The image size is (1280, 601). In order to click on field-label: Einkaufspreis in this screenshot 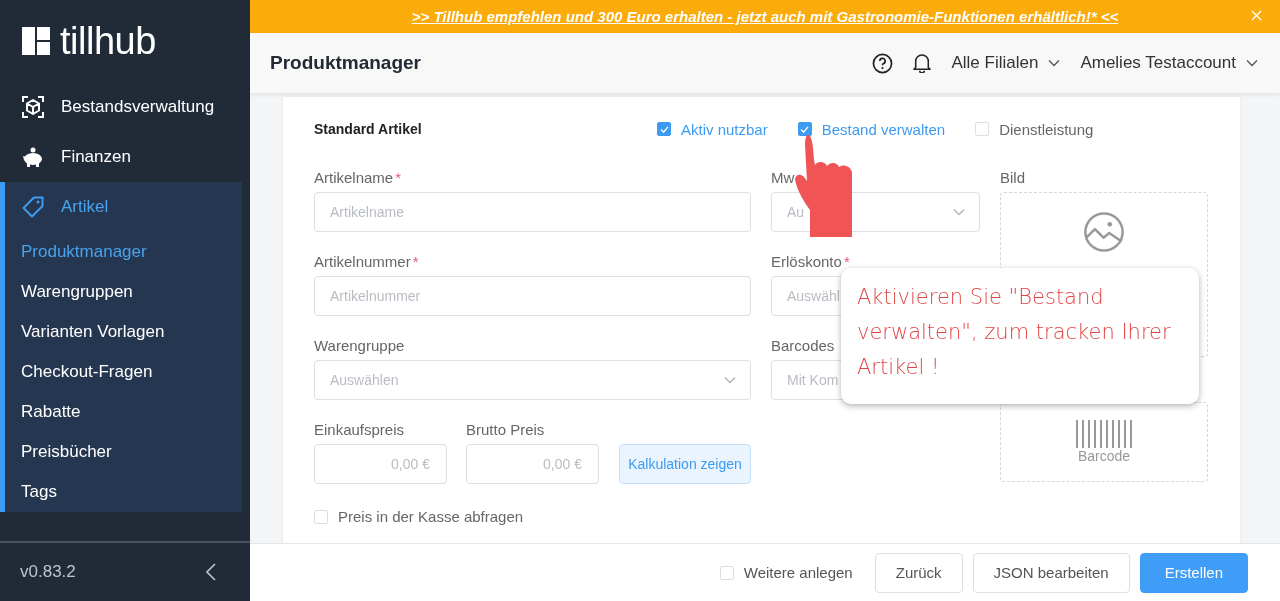, I will do `click(359, 429)`.